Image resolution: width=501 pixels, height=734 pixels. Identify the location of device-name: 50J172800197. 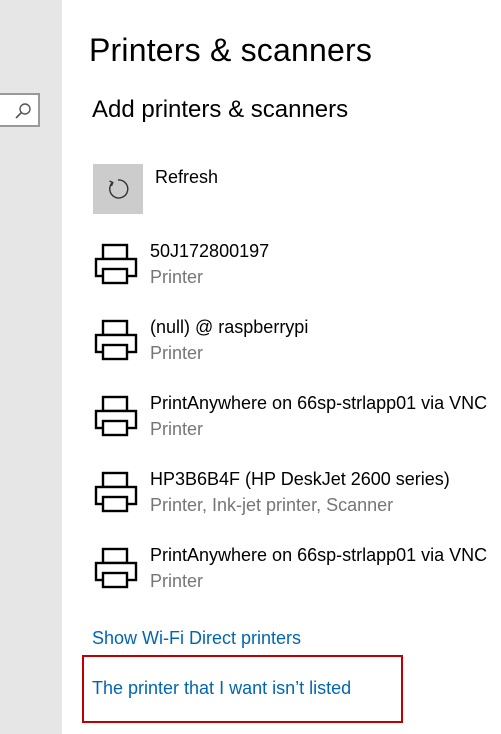
(210, 251).